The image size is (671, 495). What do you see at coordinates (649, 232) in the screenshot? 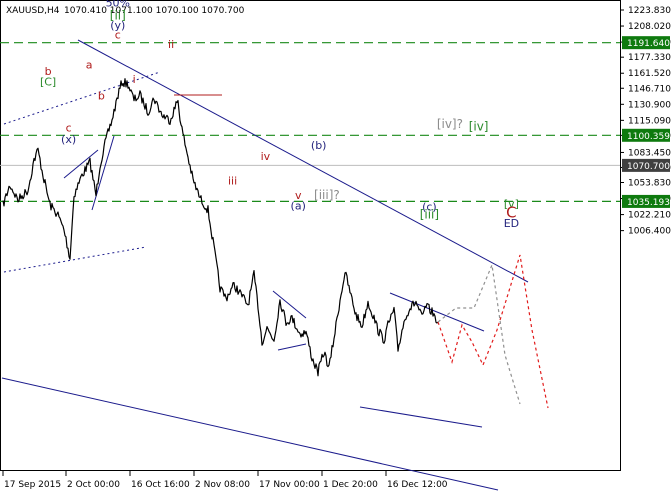
I see `y-tick-label-14: 1006.400` at bounding box center [649, 232].